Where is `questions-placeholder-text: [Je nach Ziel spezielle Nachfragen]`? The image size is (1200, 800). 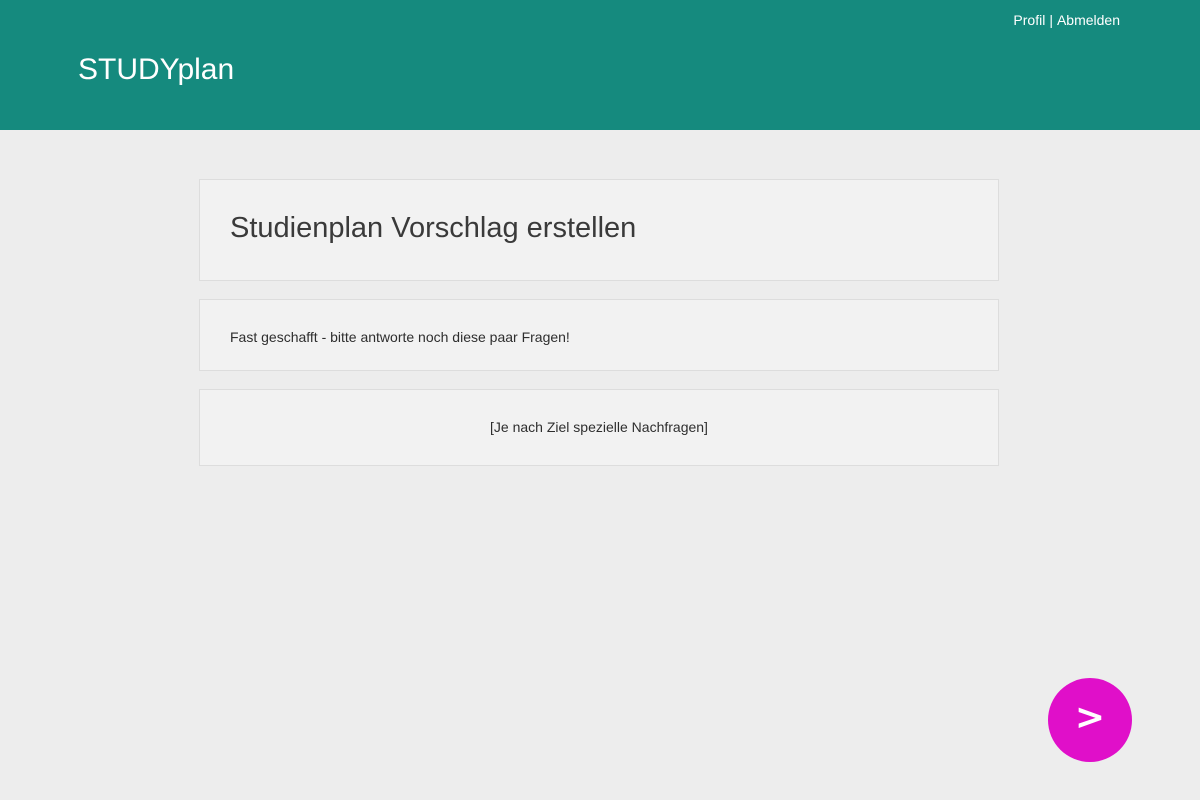
questions-placeholder-text: [Je nach Ziel spezielle Nachfragen] is located at coordinates (599, 427).